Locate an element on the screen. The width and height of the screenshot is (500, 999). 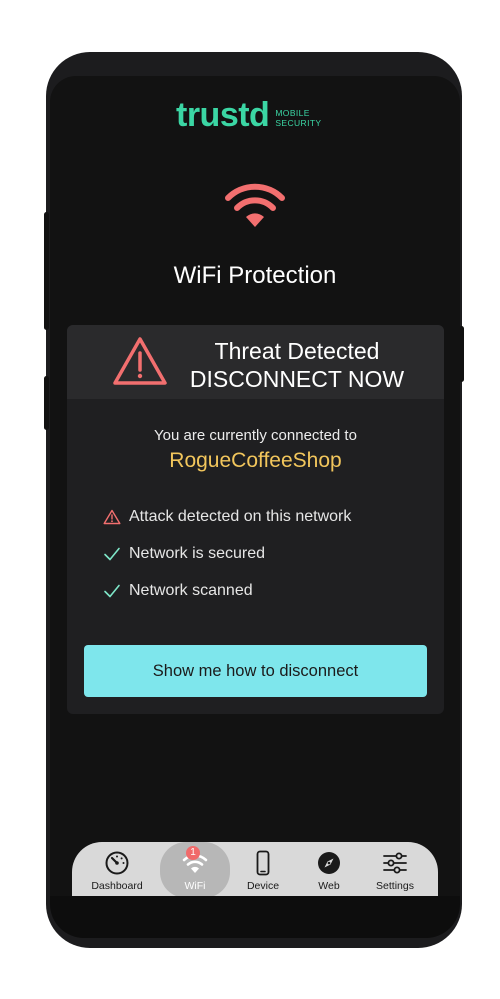
tab-dashboard: Dashboard is located at coordinates (117, 869).